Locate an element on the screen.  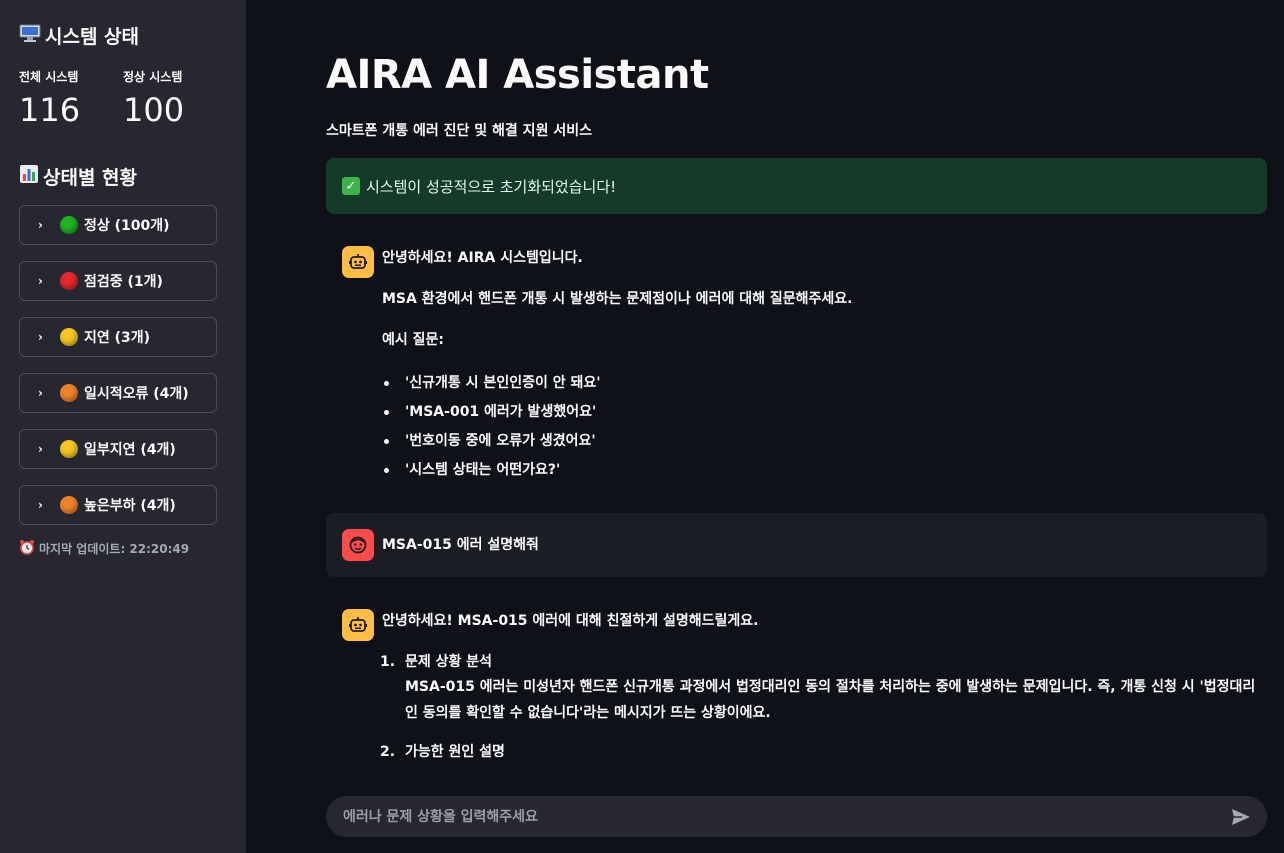
expander-label: 높은부하 (4개) is located at coordinates (130, 506).